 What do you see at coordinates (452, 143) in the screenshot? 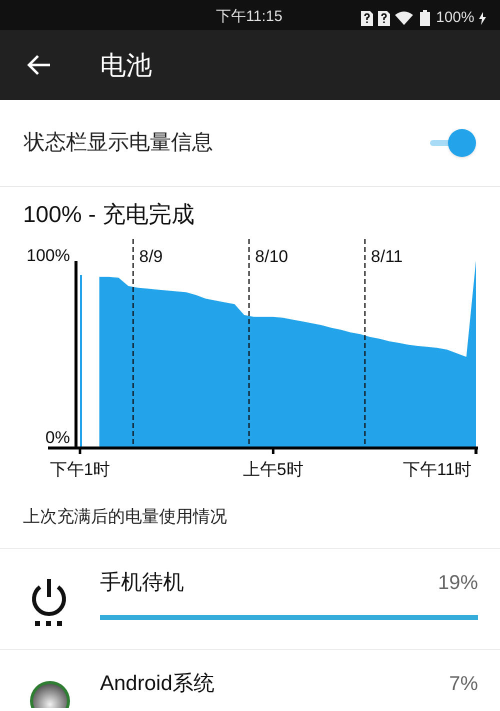
I see `toggle-switch` at bounding box center [452, 143].